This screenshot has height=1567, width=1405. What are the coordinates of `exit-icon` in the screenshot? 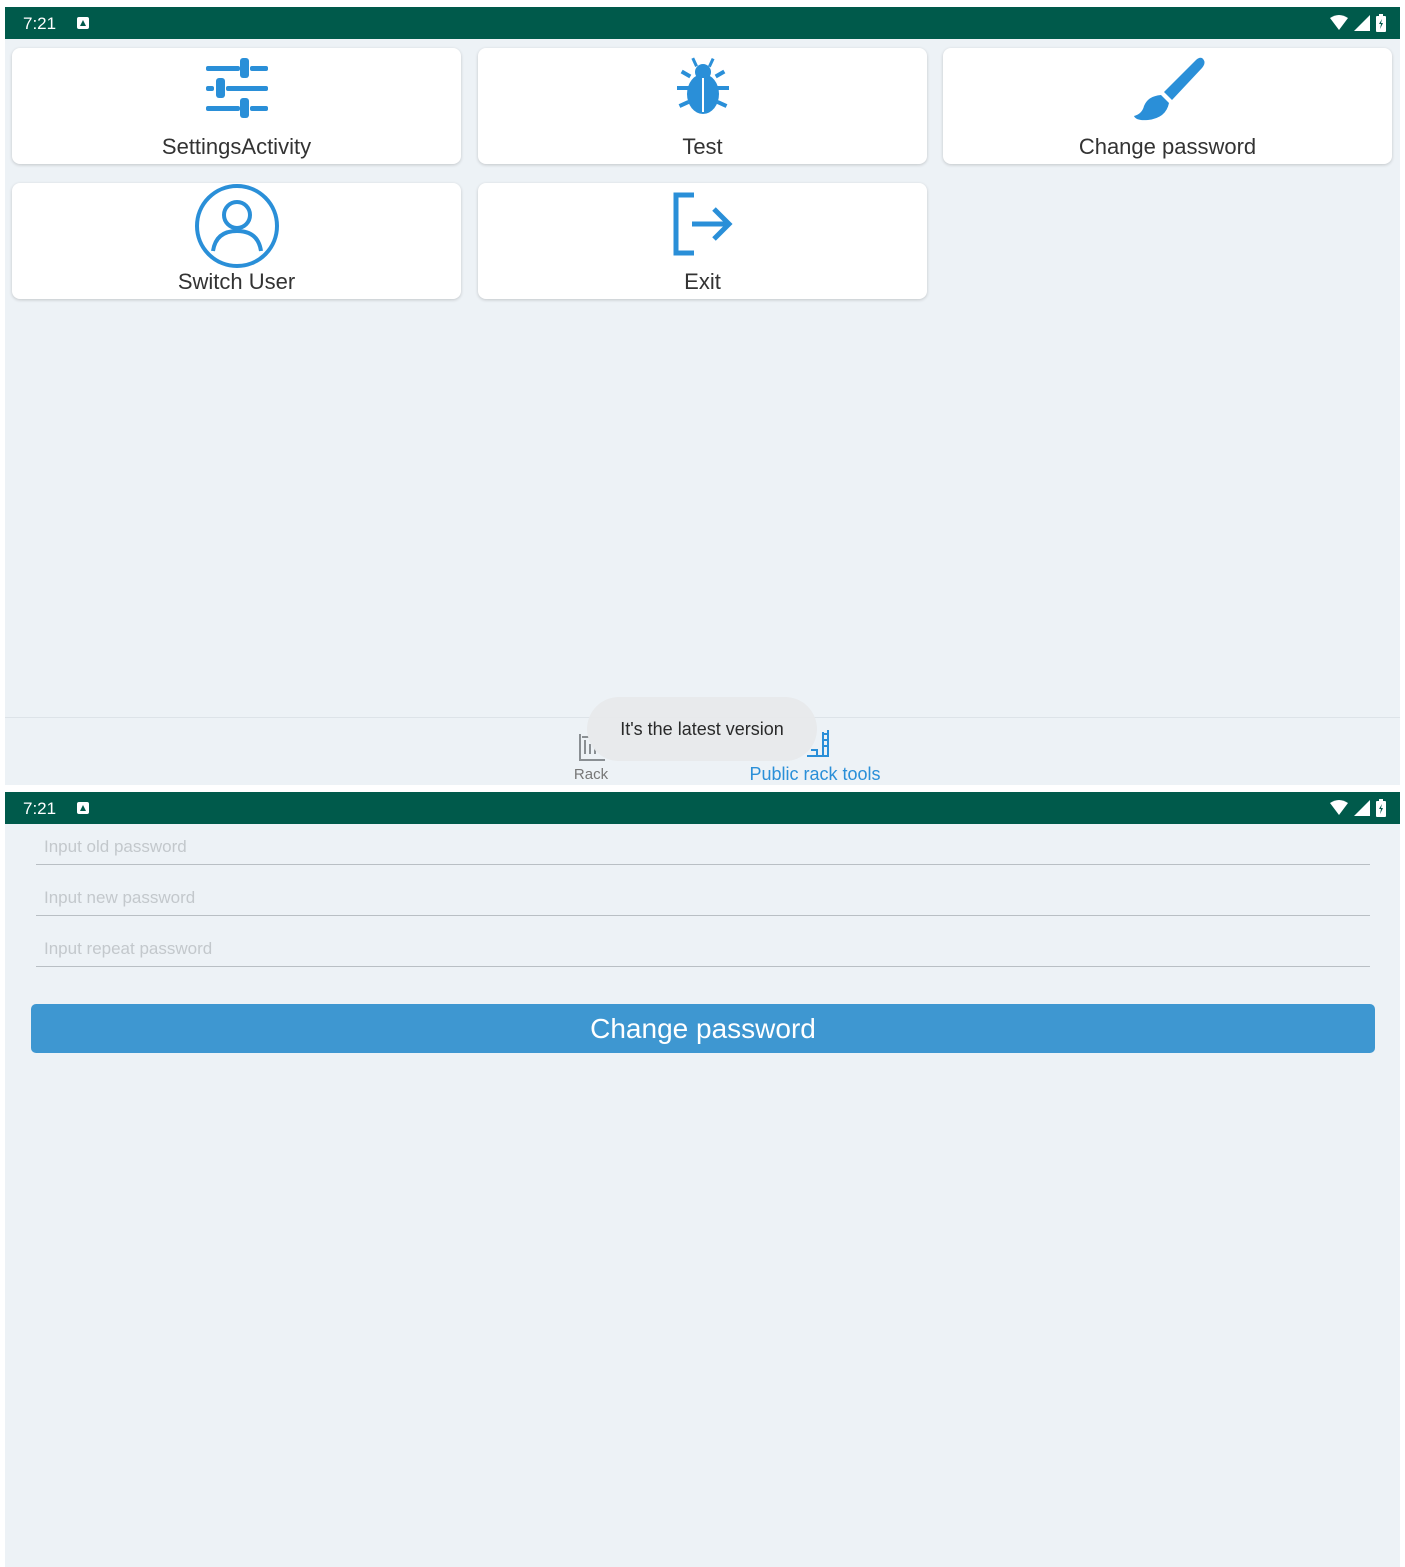 It's located at (703, 226).